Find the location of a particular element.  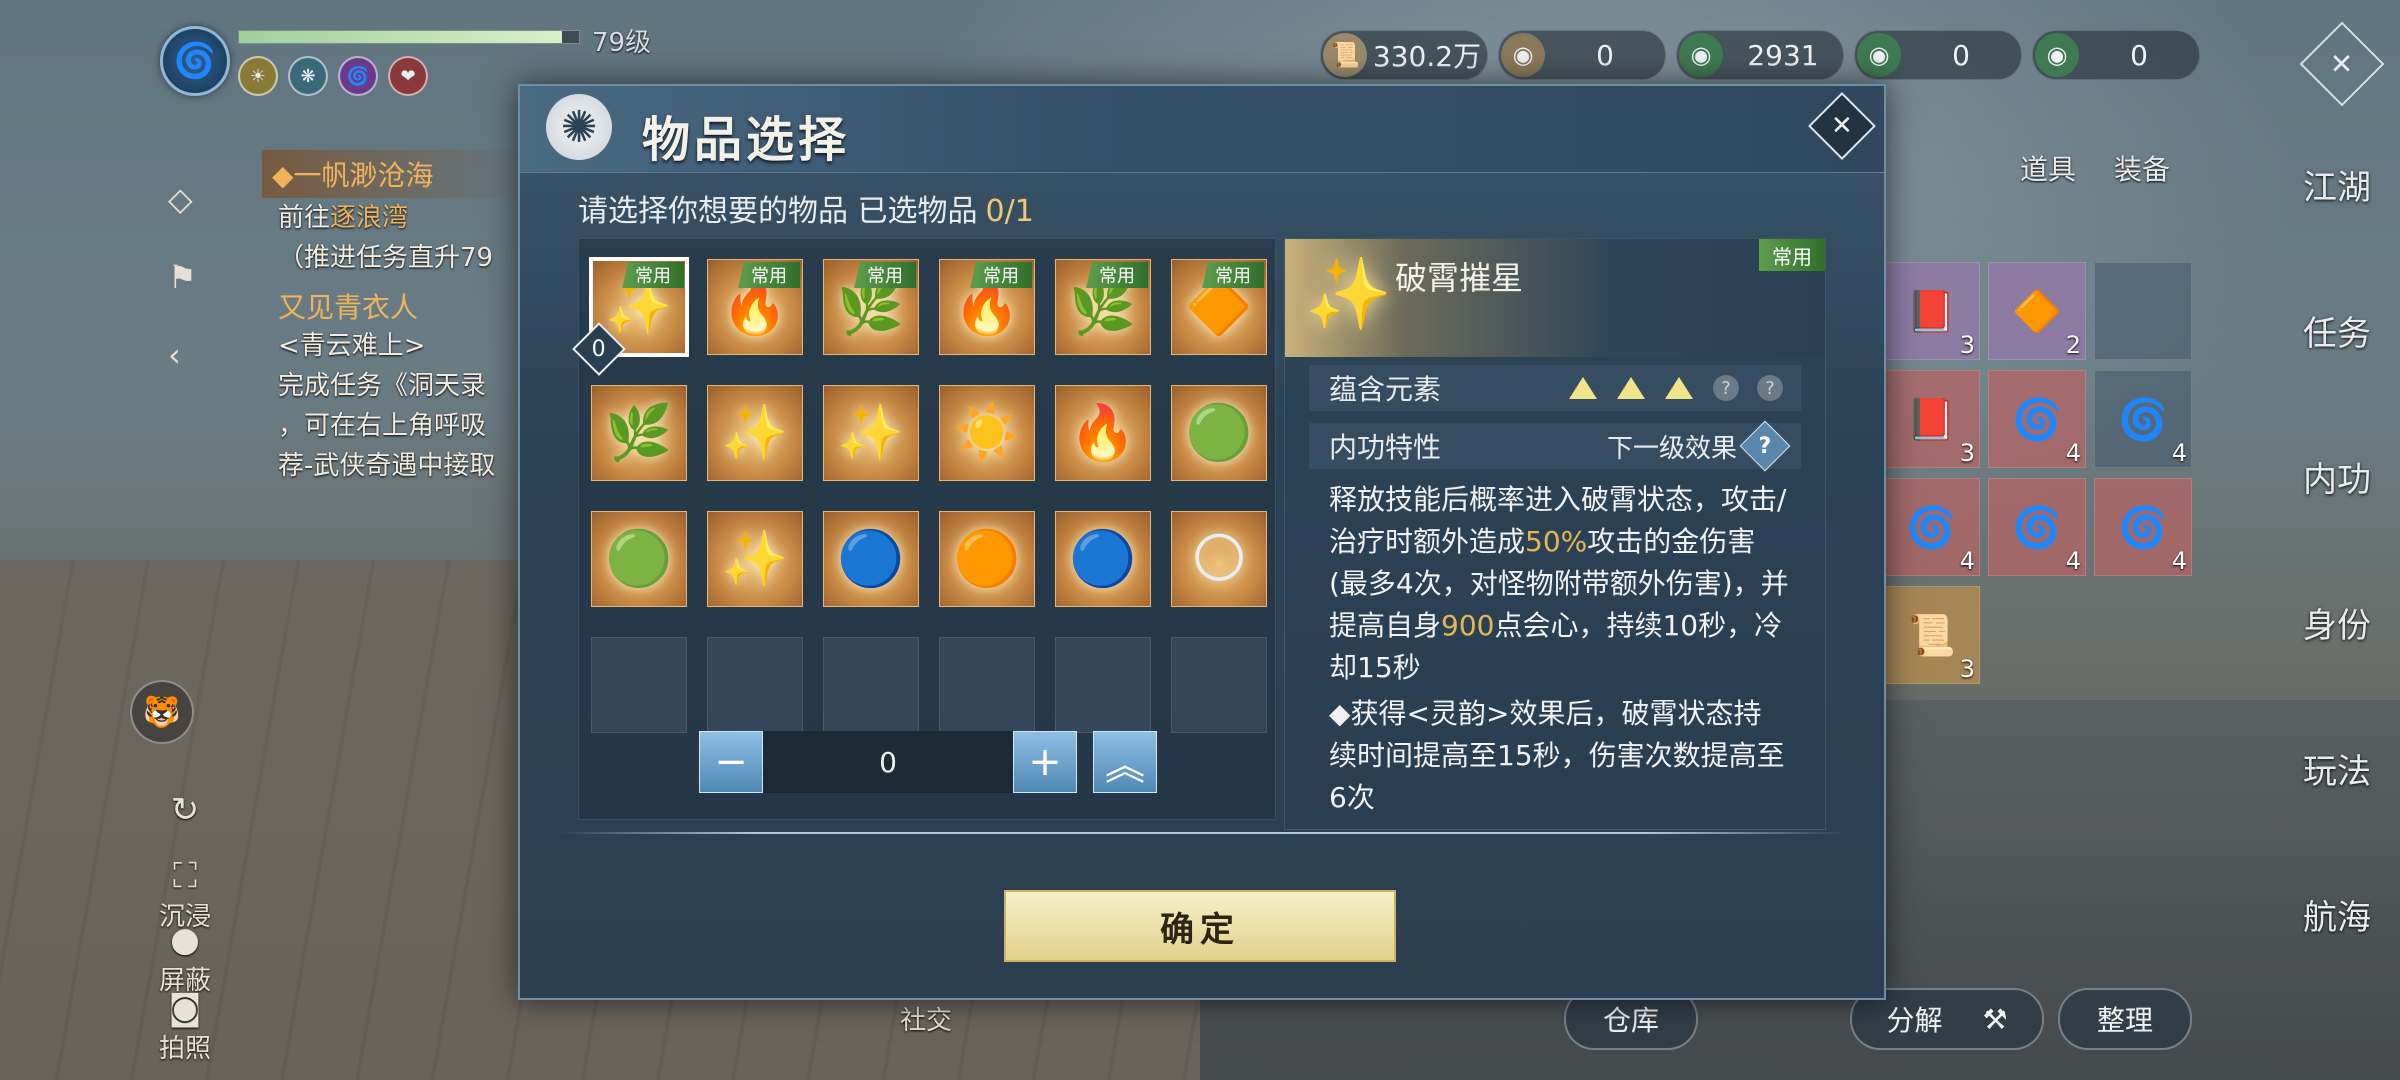

inventory-cell is located at coordinates (2143, 311).